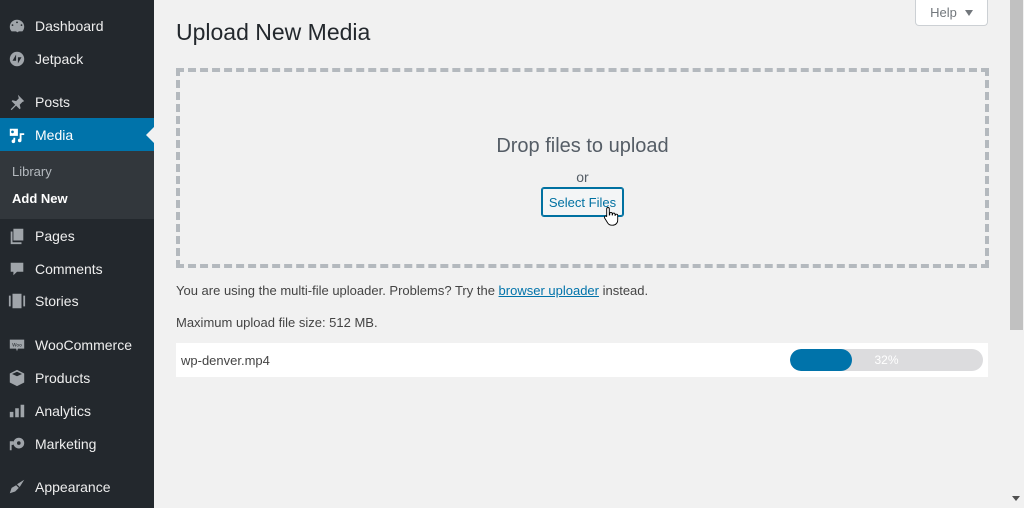  What do you see at coordinates (225, 360) in the screenshot?
I see `file-name: wp-denver.mp4` at bounding box center [225, 360].